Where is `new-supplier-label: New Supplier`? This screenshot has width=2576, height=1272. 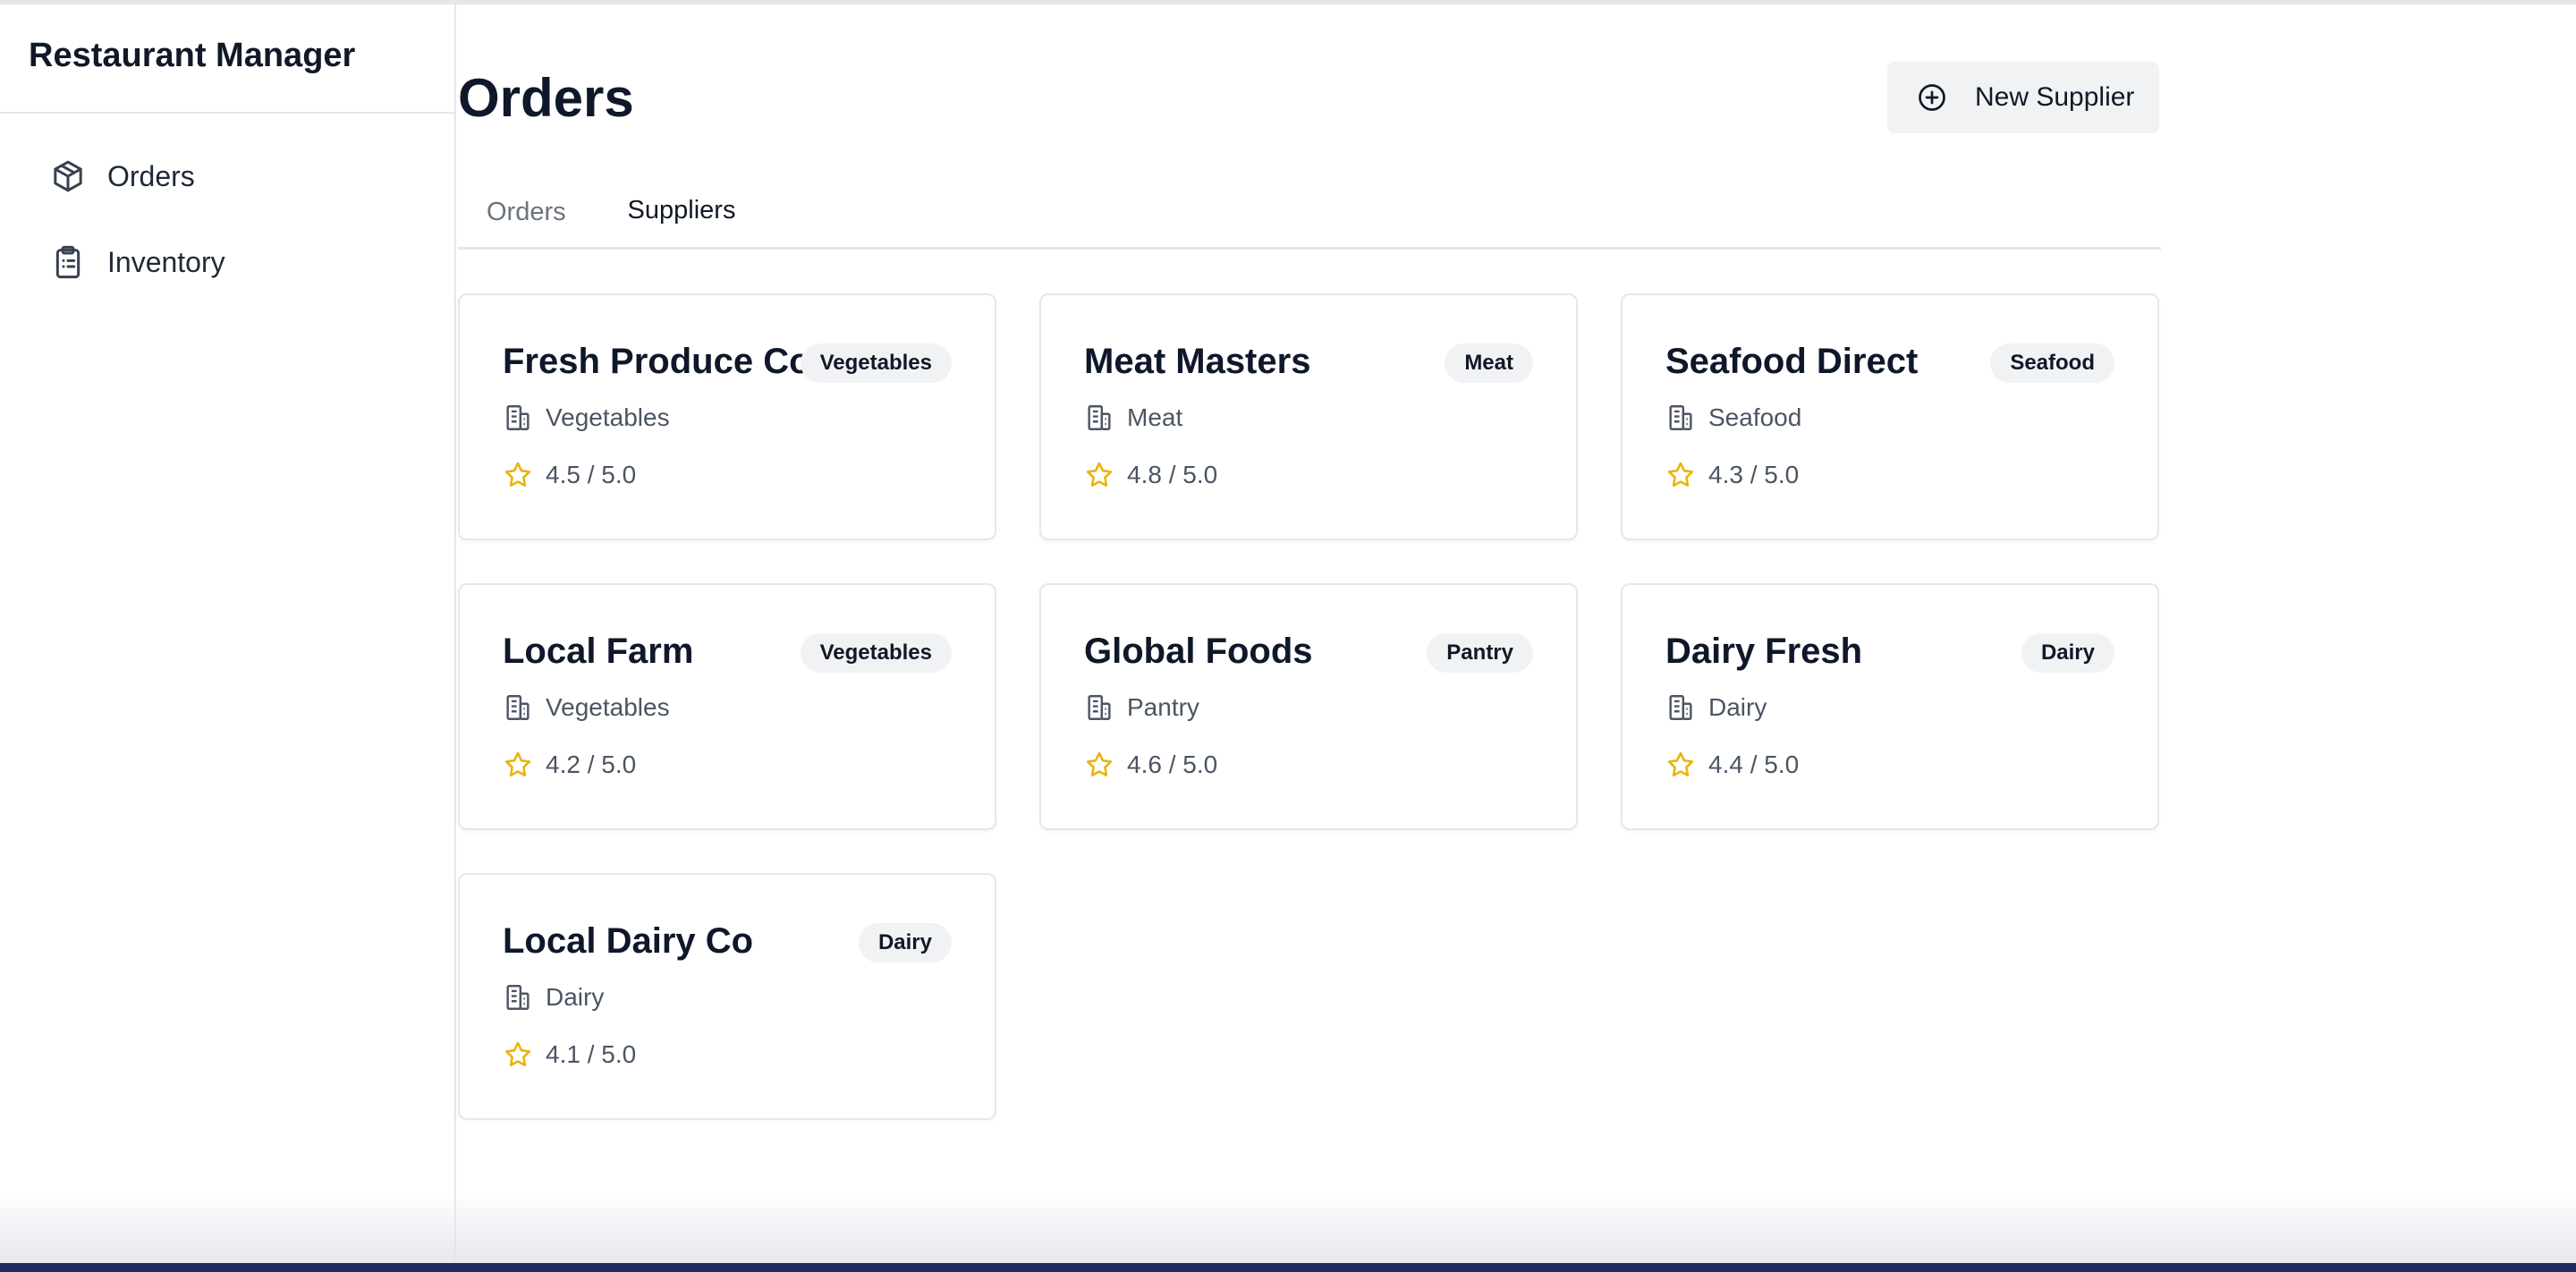 new-supplier-label: New Supplier is located at coordinates (2055, 97).